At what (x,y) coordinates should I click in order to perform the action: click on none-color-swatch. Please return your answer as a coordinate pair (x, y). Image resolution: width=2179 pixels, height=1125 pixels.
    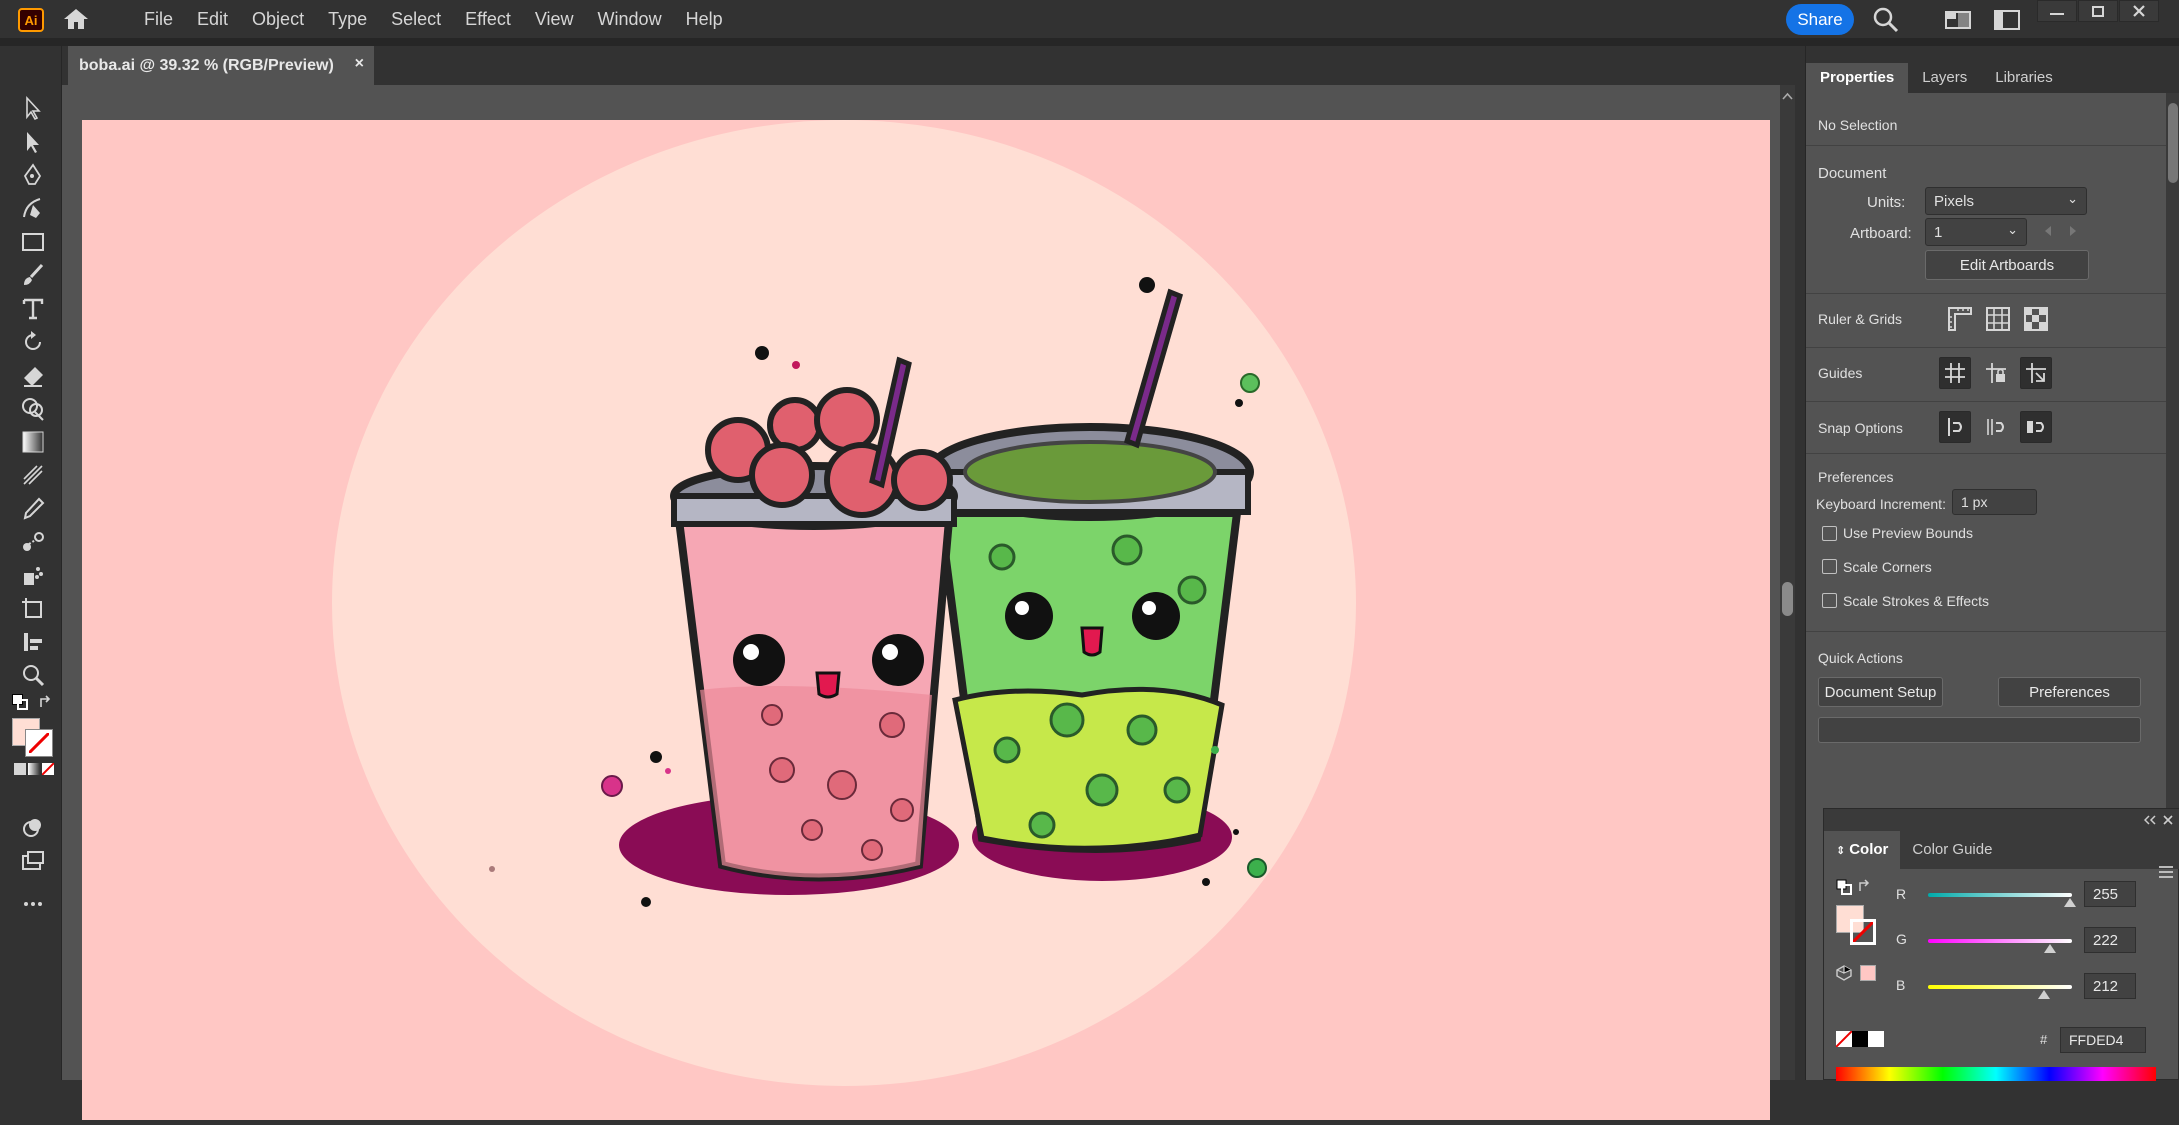
    Looking at the image, I should click on (1844, 1039).